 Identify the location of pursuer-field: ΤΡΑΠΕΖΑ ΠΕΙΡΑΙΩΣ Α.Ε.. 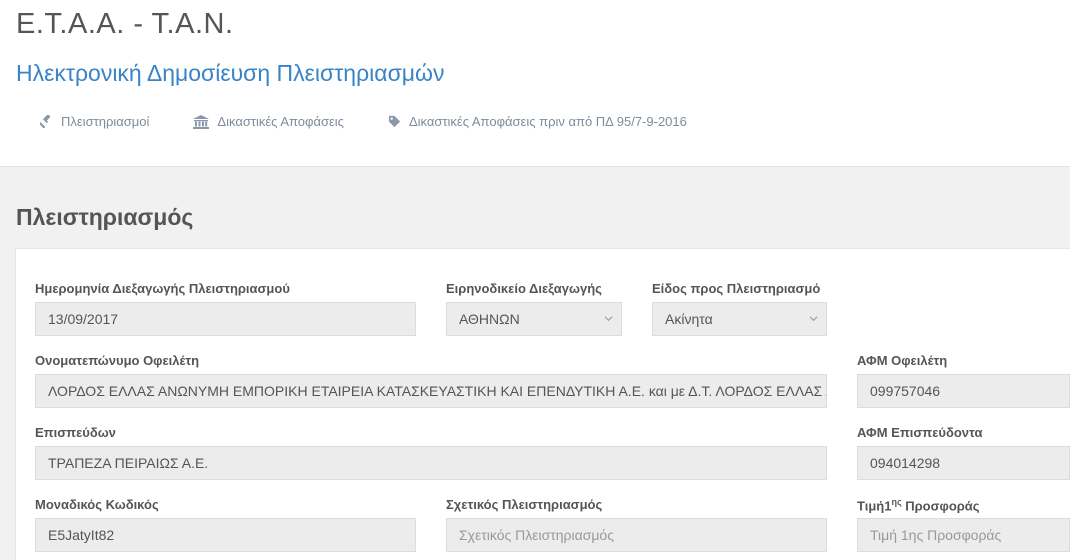
(431, 463).